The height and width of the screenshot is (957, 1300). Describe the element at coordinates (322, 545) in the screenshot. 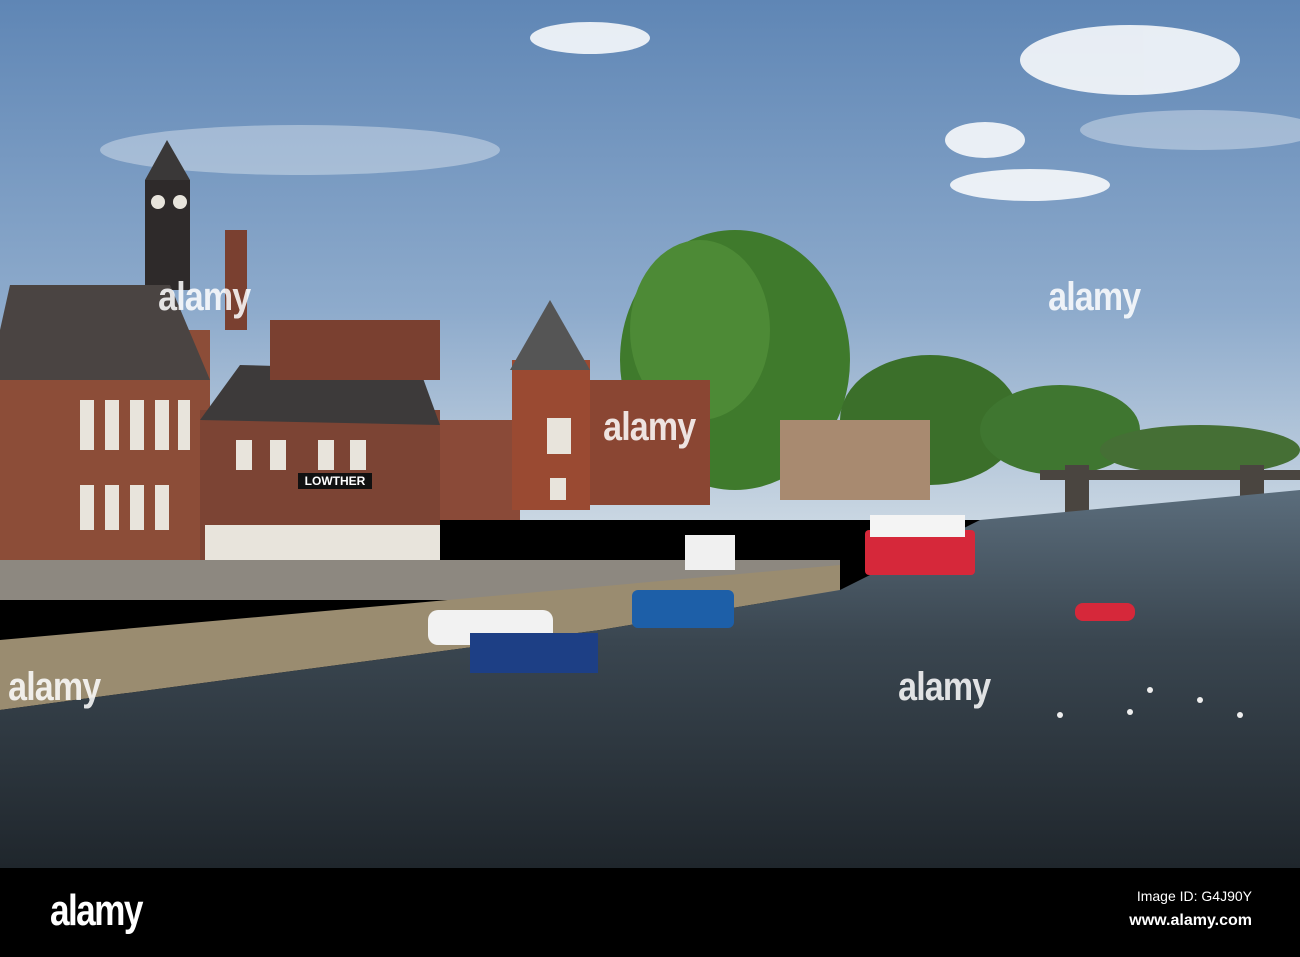

I see `white-building-base` at that location.